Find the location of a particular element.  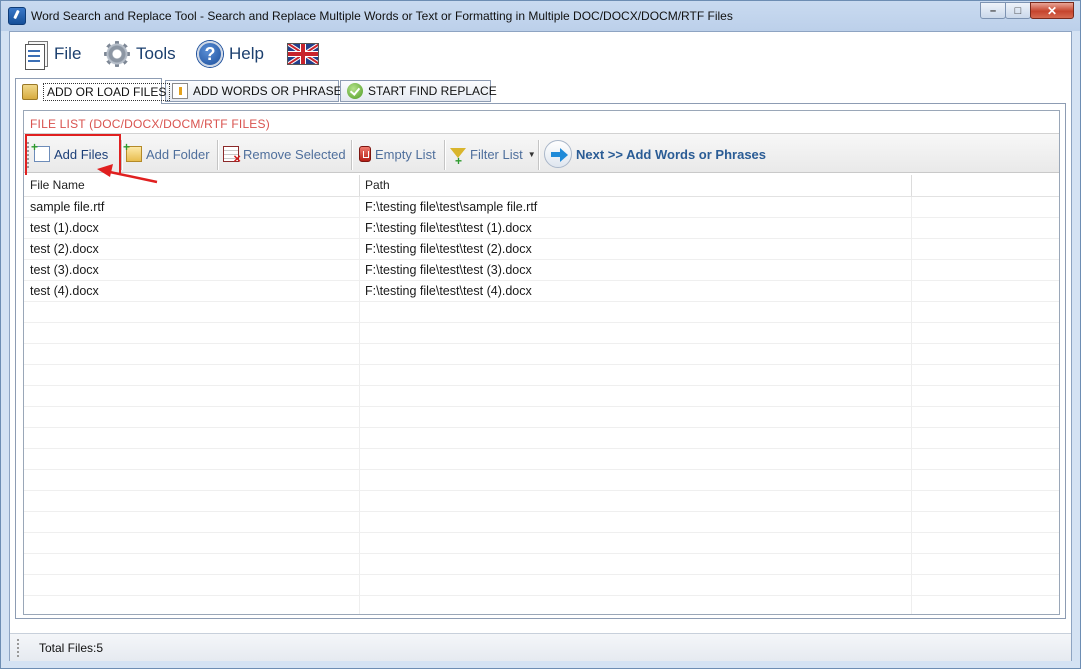

column-file-name: File Name is located at coordinates (191, 185).